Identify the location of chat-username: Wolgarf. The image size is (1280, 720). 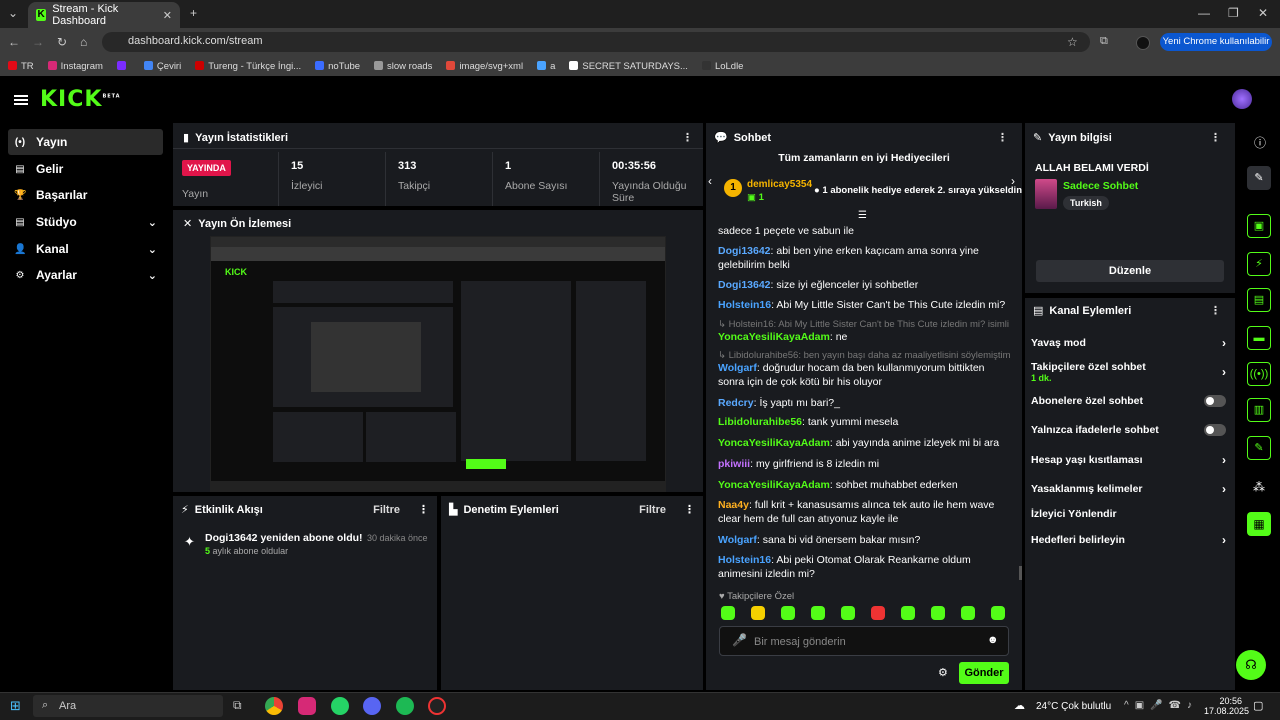
(737, 540).